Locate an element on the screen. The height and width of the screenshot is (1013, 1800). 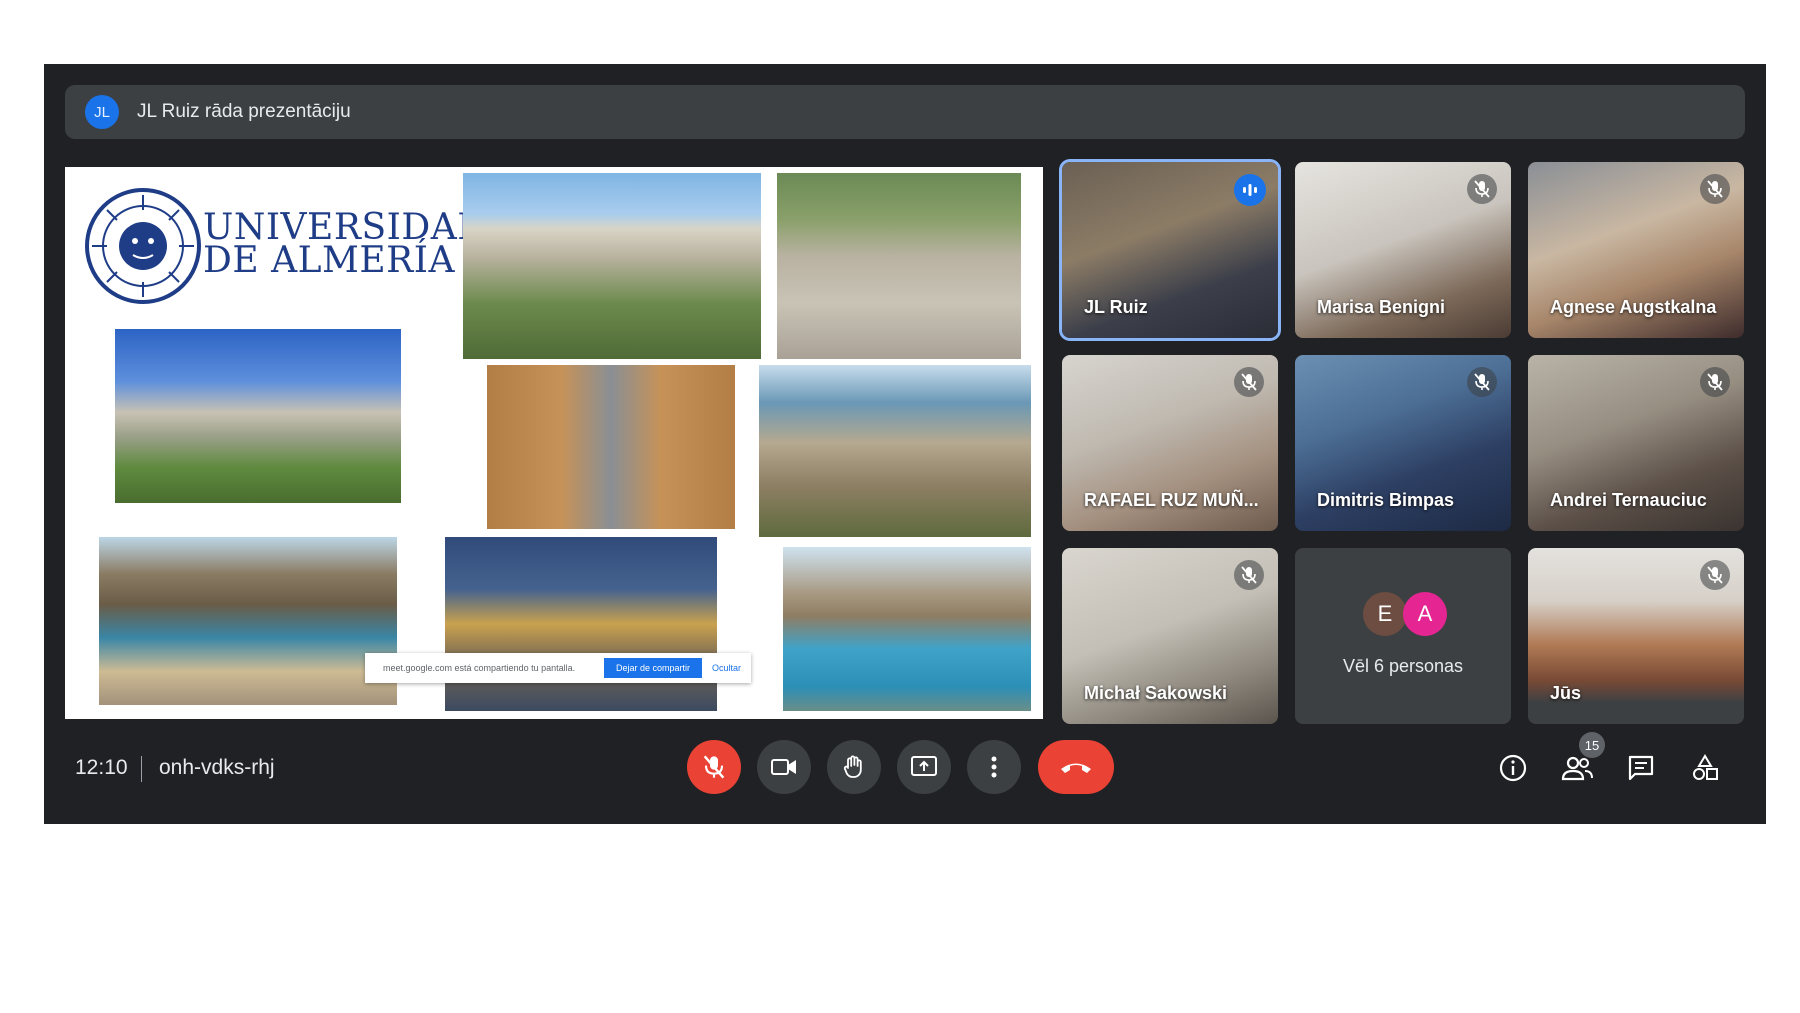
control-bar: 12:10 onh-vdks-rhj 15 is located at coordinates (905, 778).